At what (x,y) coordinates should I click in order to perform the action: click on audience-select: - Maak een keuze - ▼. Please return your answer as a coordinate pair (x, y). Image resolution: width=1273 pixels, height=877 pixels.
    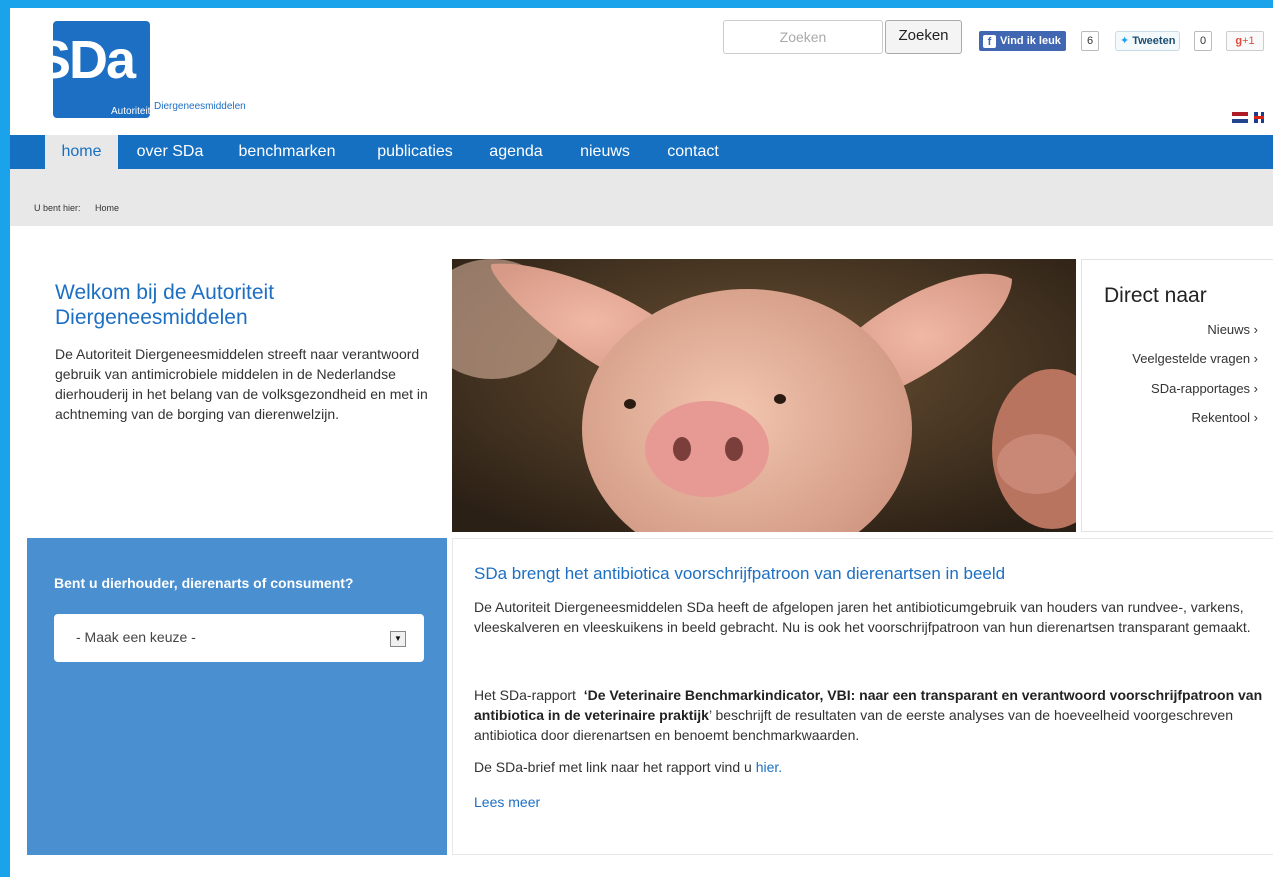
    Looking at the image, I should click on (239, 638).